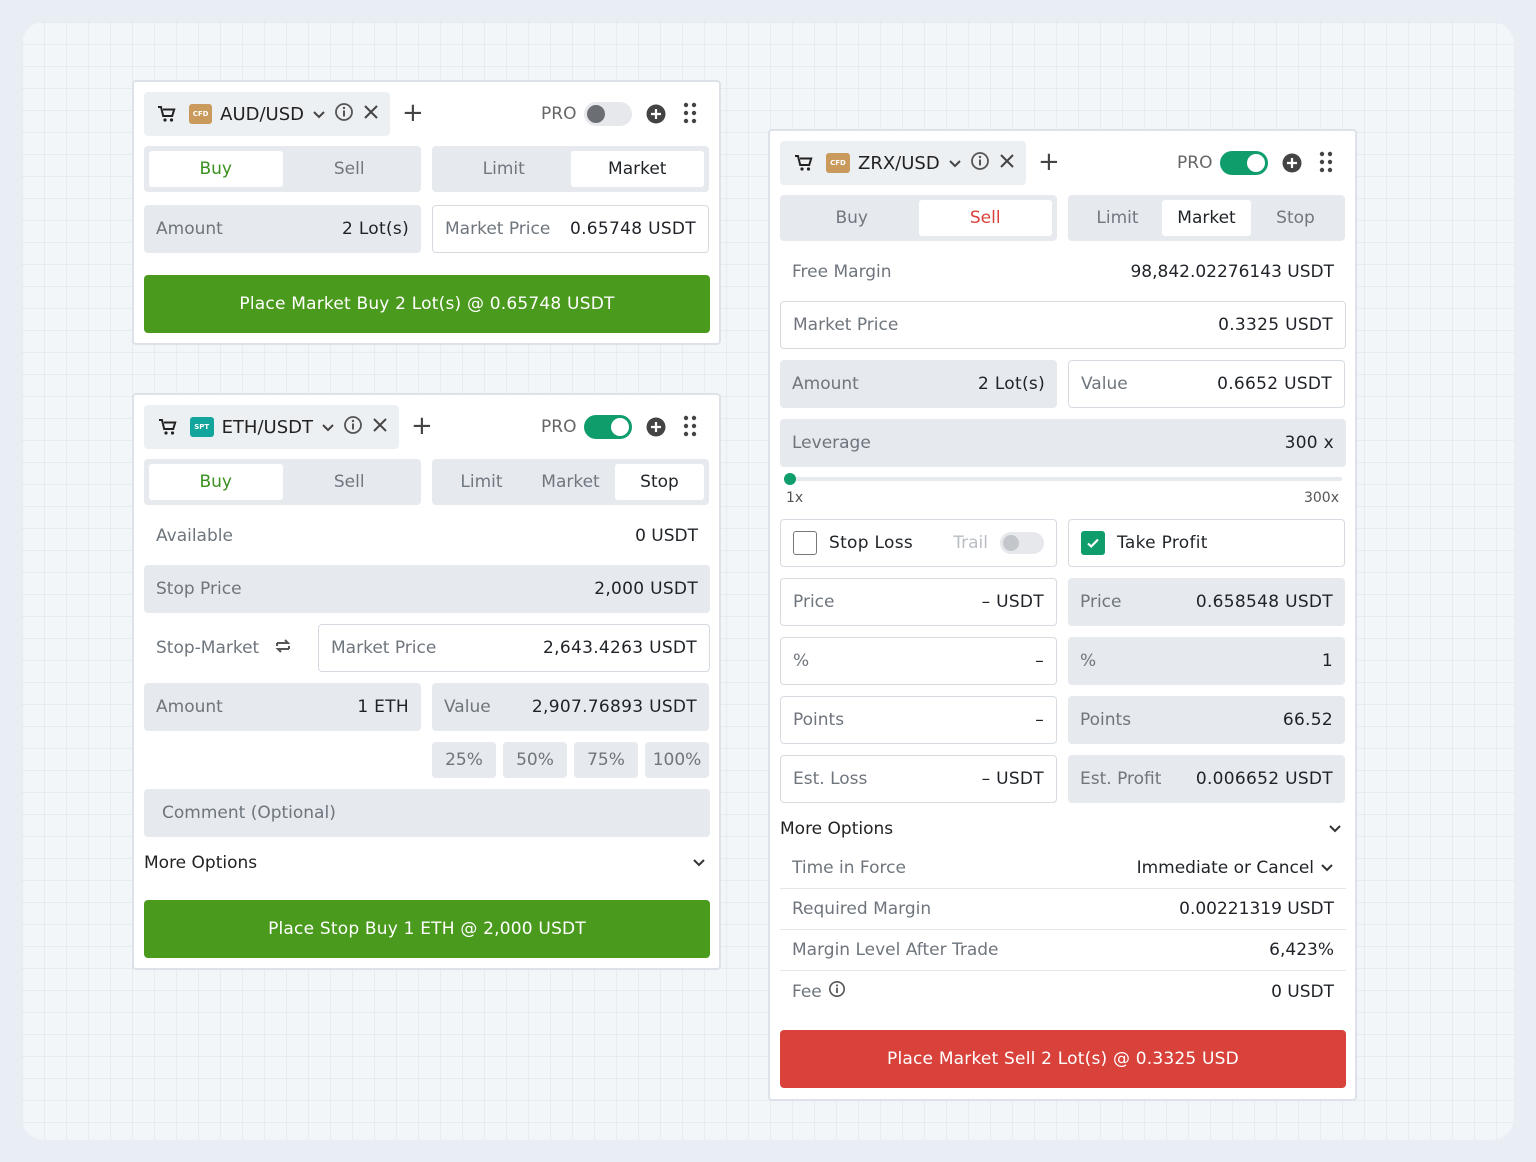 This screenshot has width=1536, height=1162. What do you see at coordinates (427, 813) in the screenshot?
I see `comment-input: Comment (Optional)` at bounding box center [427, 813].